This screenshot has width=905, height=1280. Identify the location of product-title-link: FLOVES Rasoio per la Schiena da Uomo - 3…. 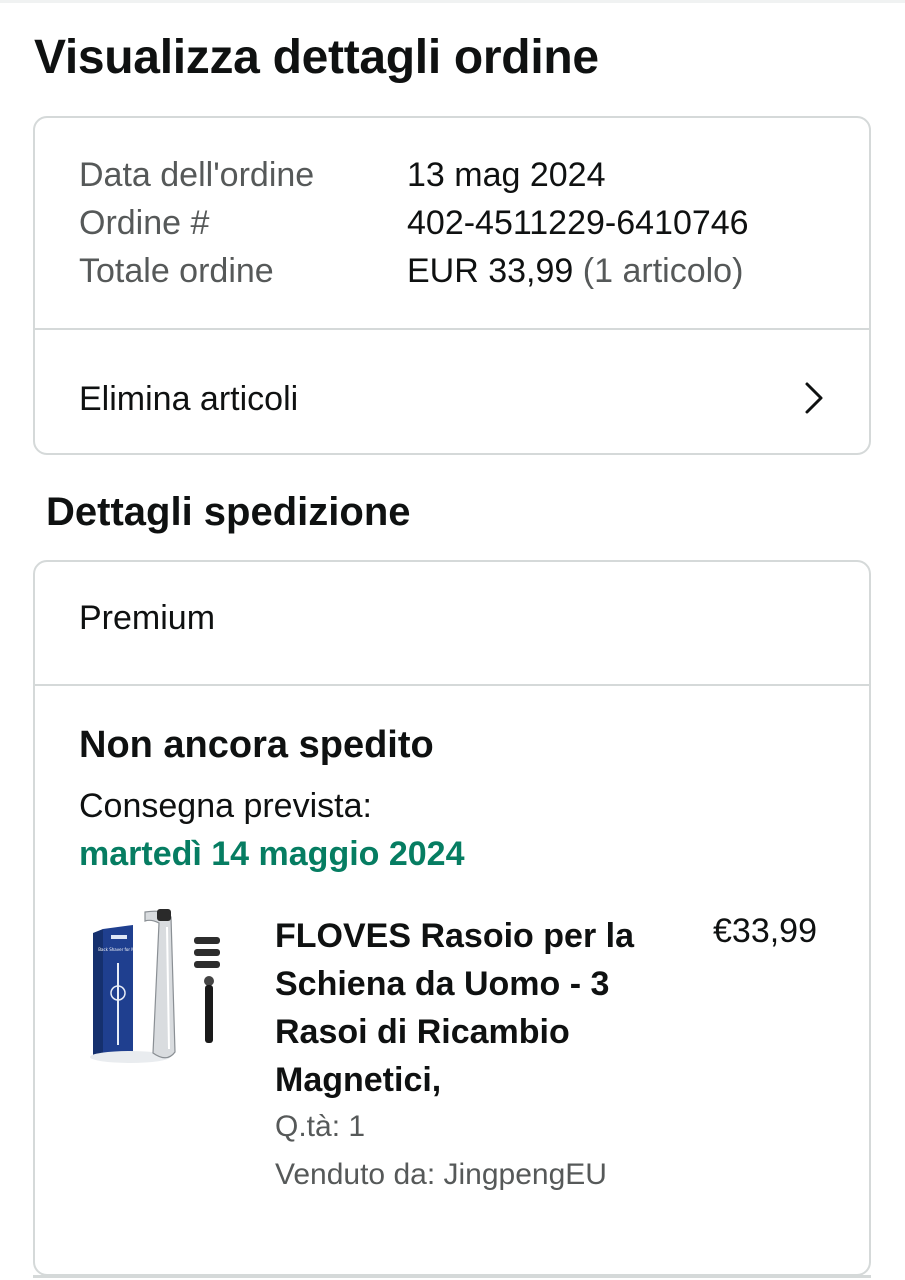
(460, 1008).